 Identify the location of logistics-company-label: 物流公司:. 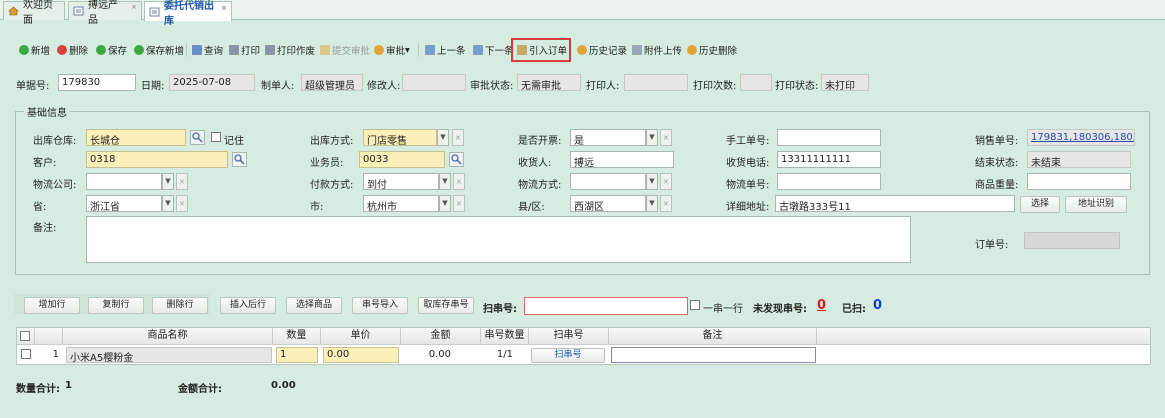
(55, 185).